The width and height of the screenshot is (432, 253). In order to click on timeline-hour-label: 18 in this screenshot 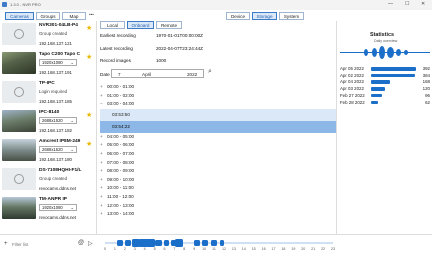, I will do `click(283, 249)`.